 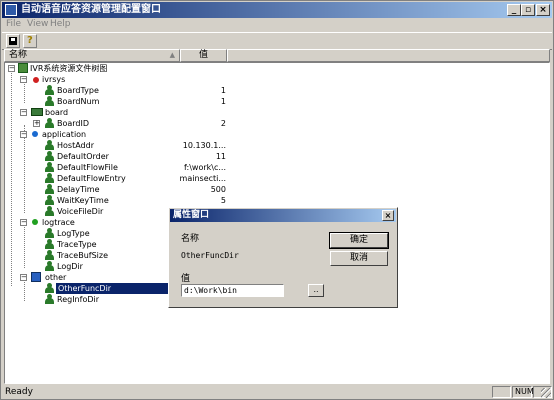 I want to click on tree-leaf-label: LogDir, so click(x=70, y=266).